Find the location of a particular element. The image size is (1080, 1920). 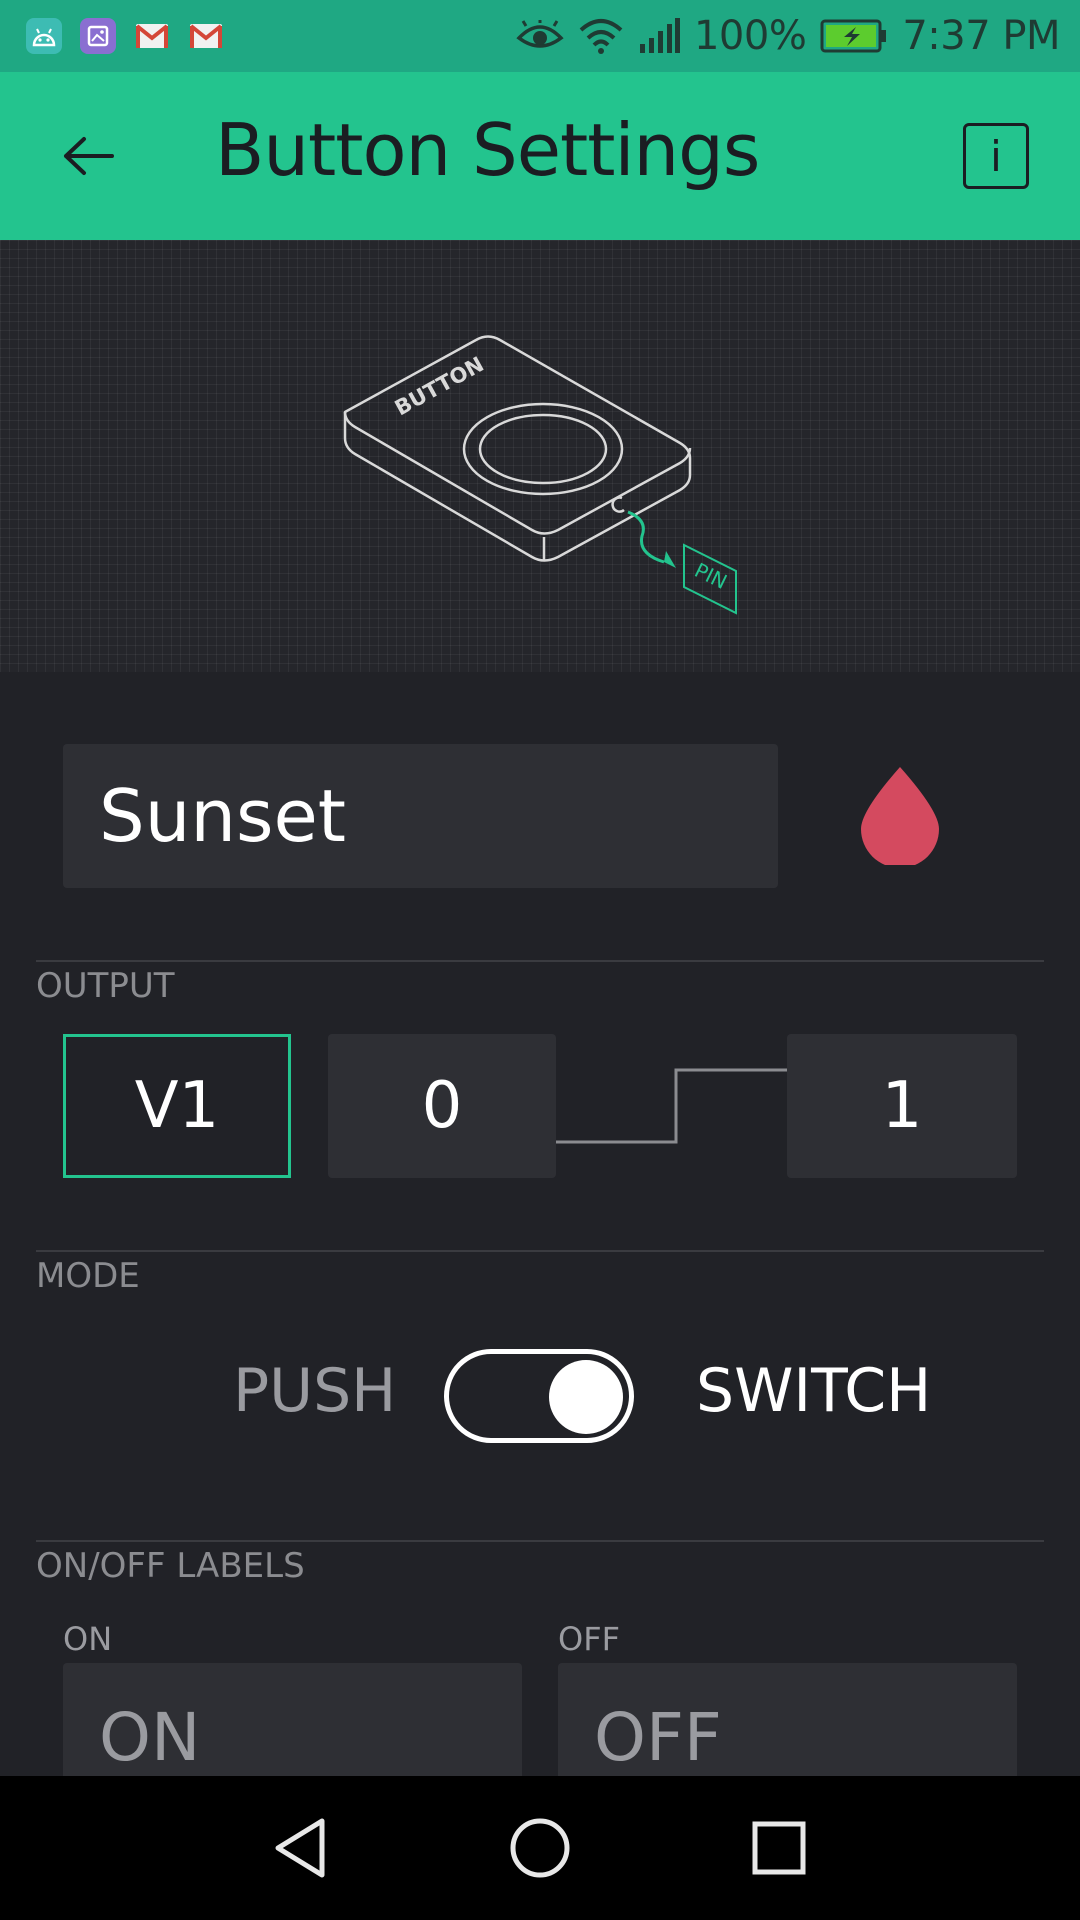

circle-home-icon is located at coordinates (540, 1848).